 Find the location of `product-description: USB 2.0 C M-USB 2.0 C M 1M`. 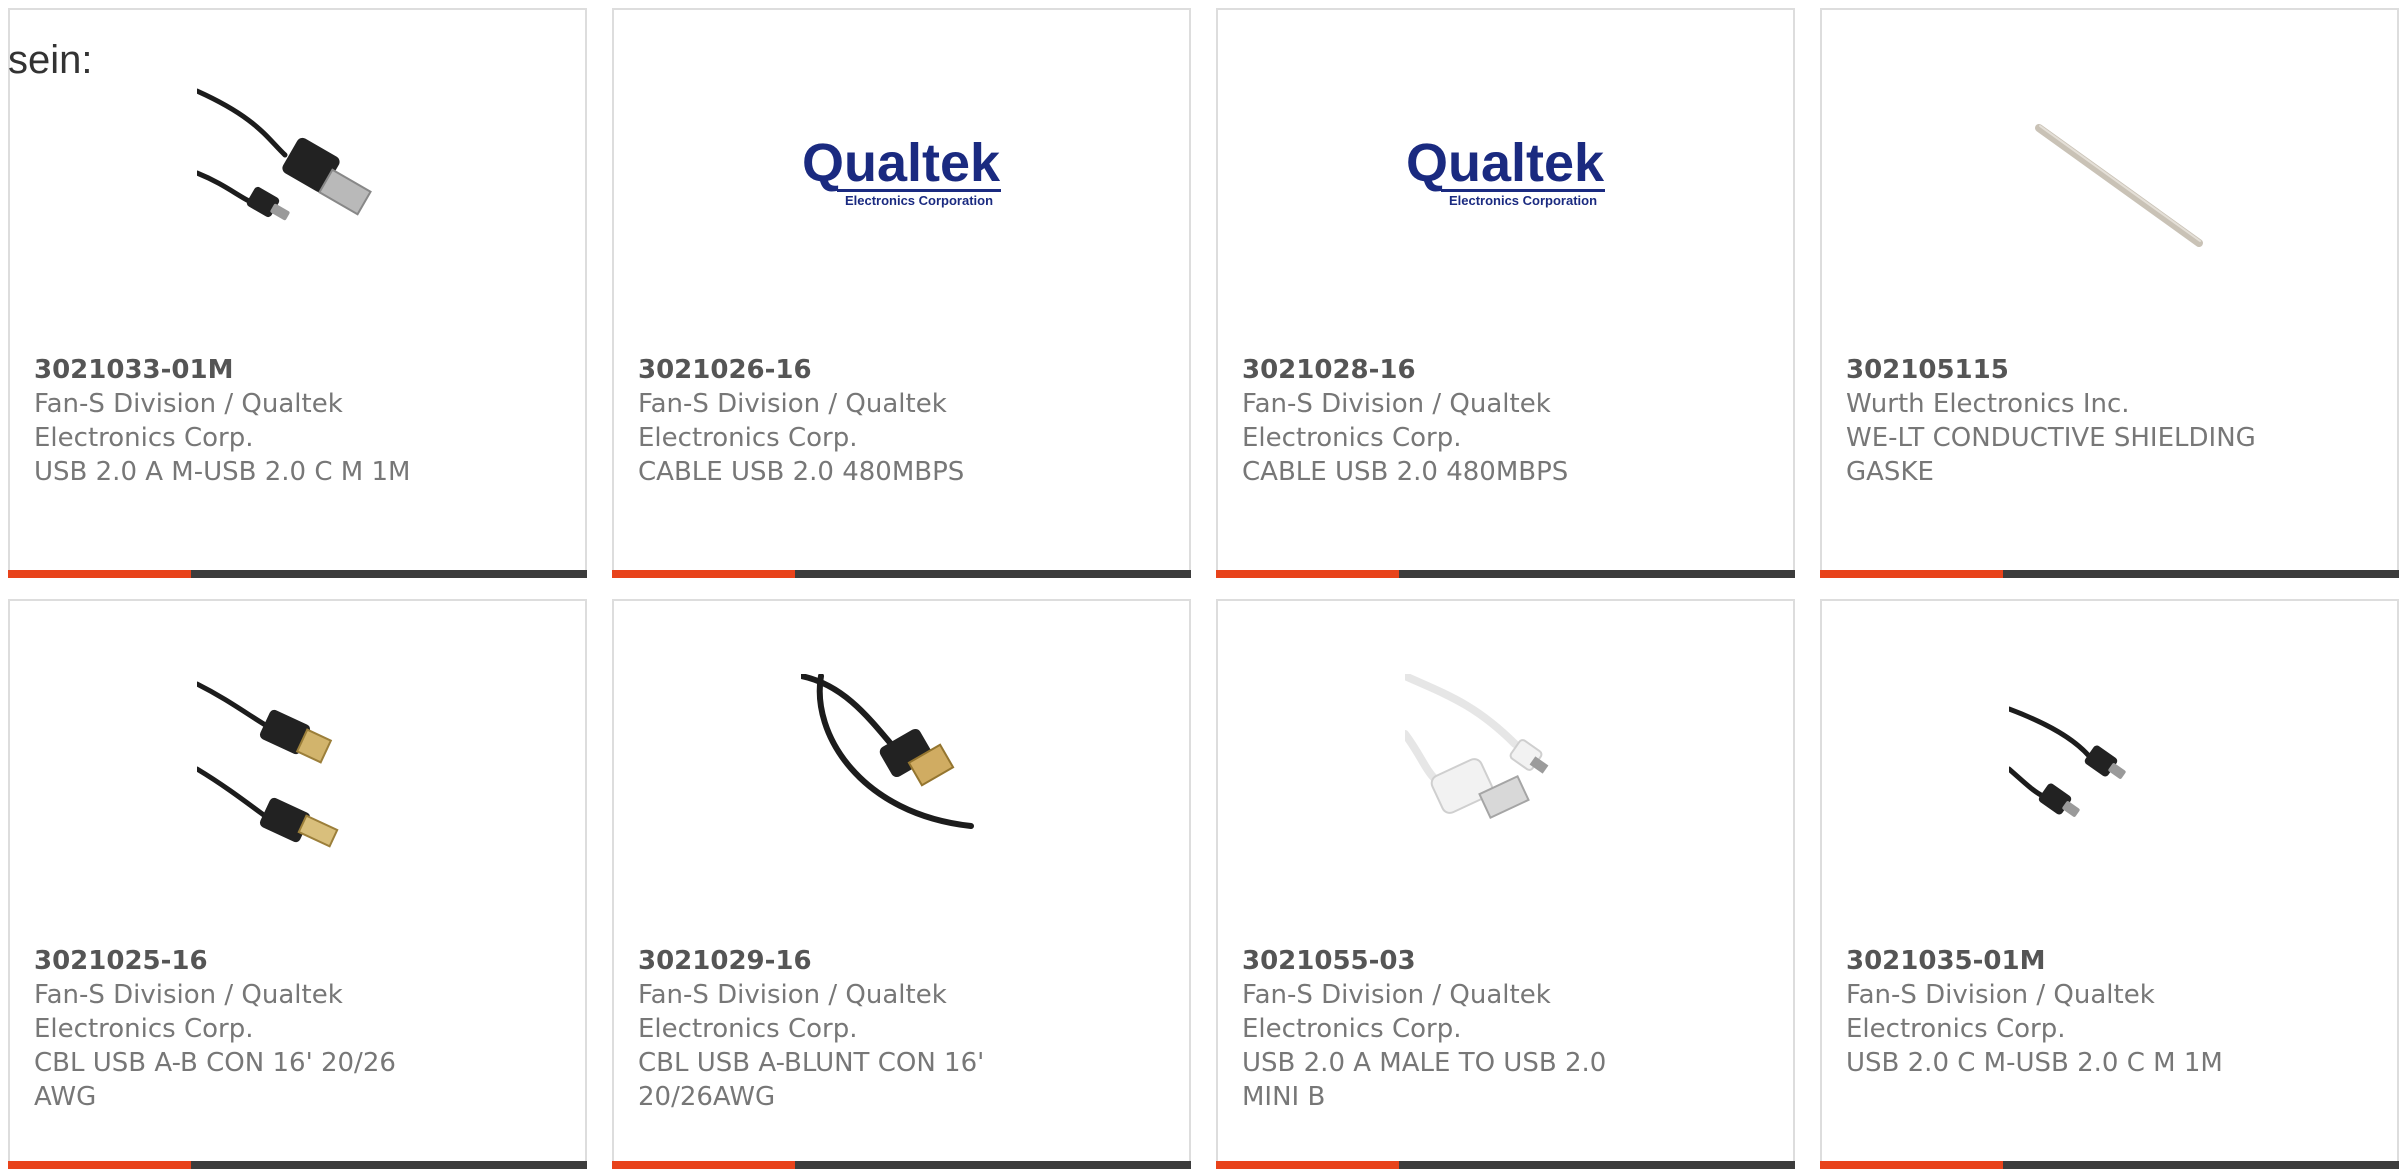

product-description: USB 2.0 C M-USB 2.0 C M 1M is located at coordinates (2034, 1063).